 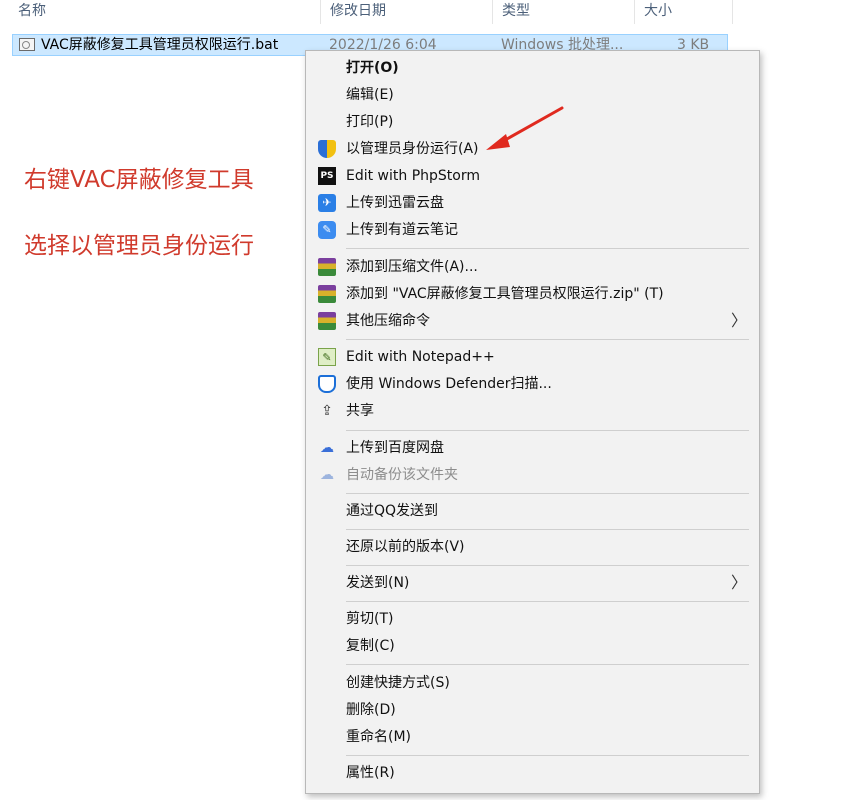 I want to click on menu-item-label: 上传到迅雷云盘, so click(x=395, y=203).